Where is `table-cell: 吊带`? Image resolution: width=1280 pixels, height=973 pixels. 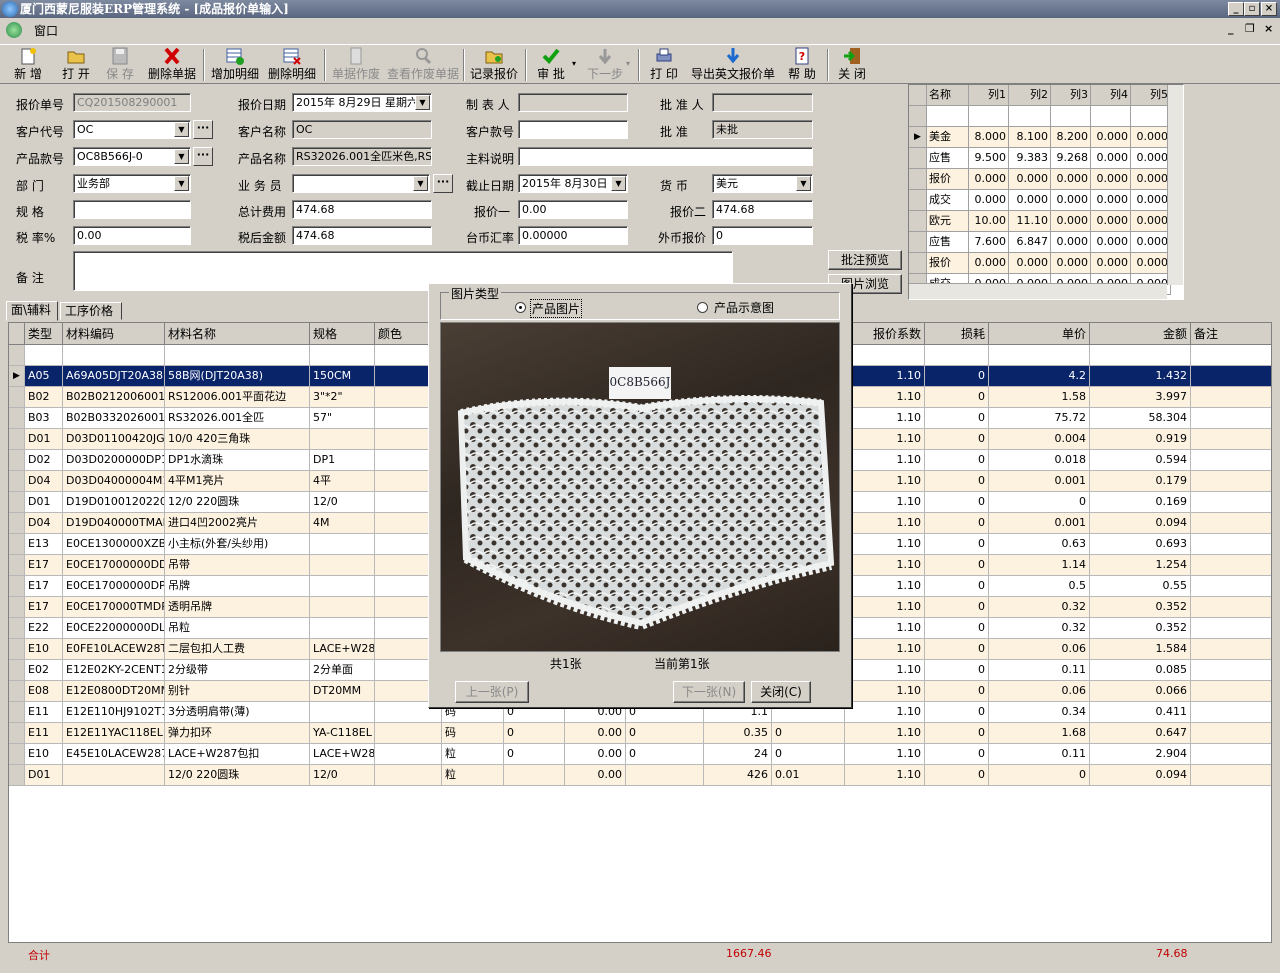
table-cell: 吊带 is located at coordinates (237, 565).